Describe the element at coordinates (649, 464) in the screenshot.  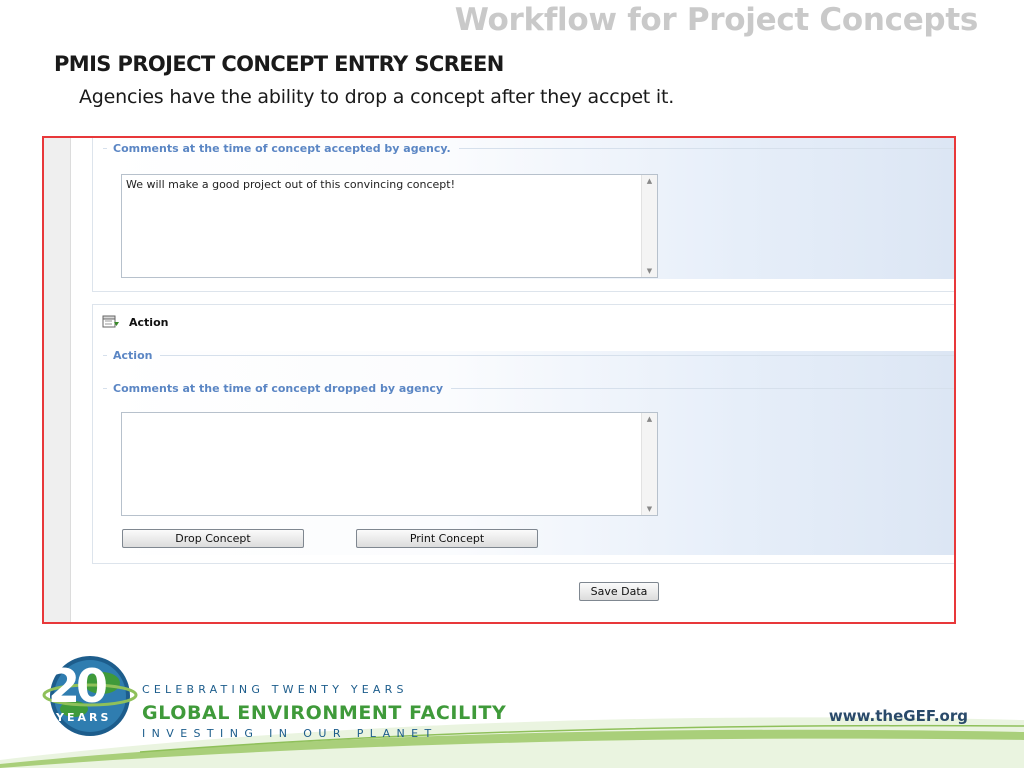
I see `dropped-comments-scrollbar: ▲ ▼` at that location.